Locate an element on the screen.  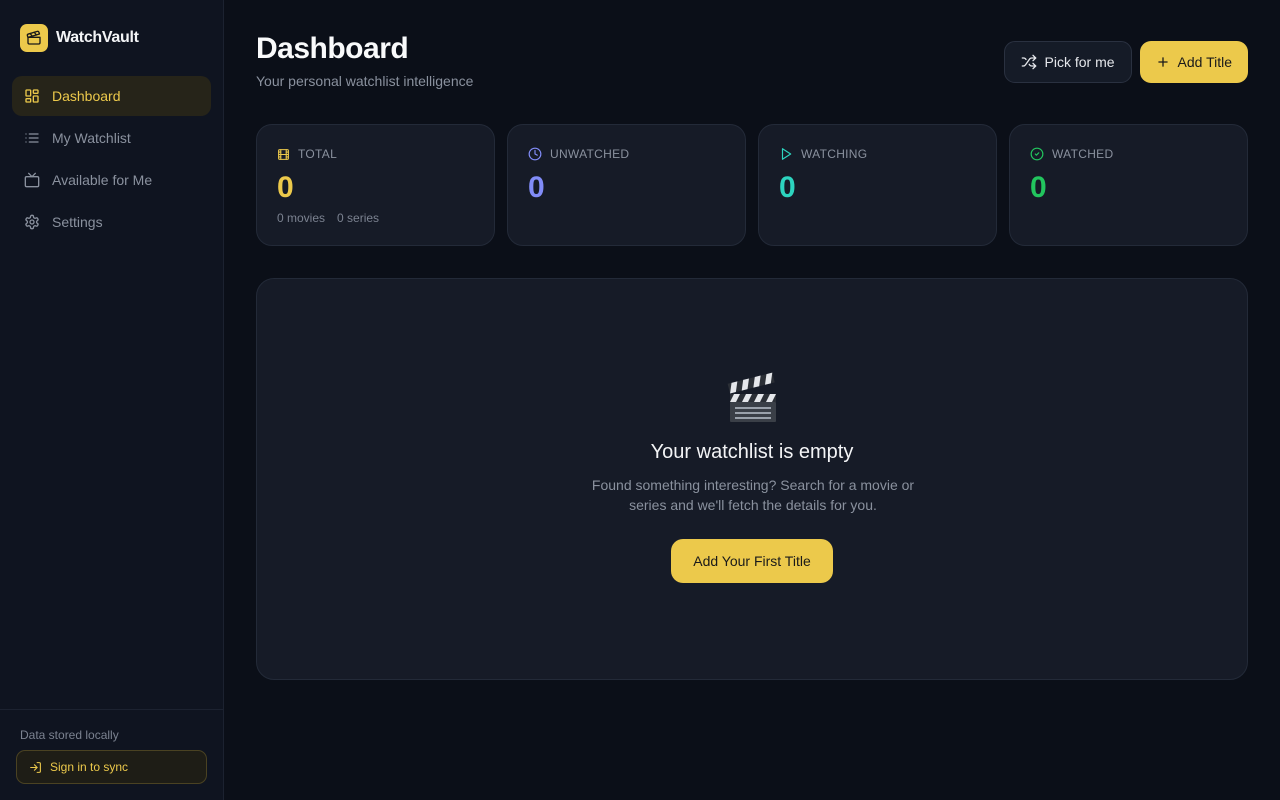
sidebar-item-label: Available for Me is located at coordinates (102, 180).